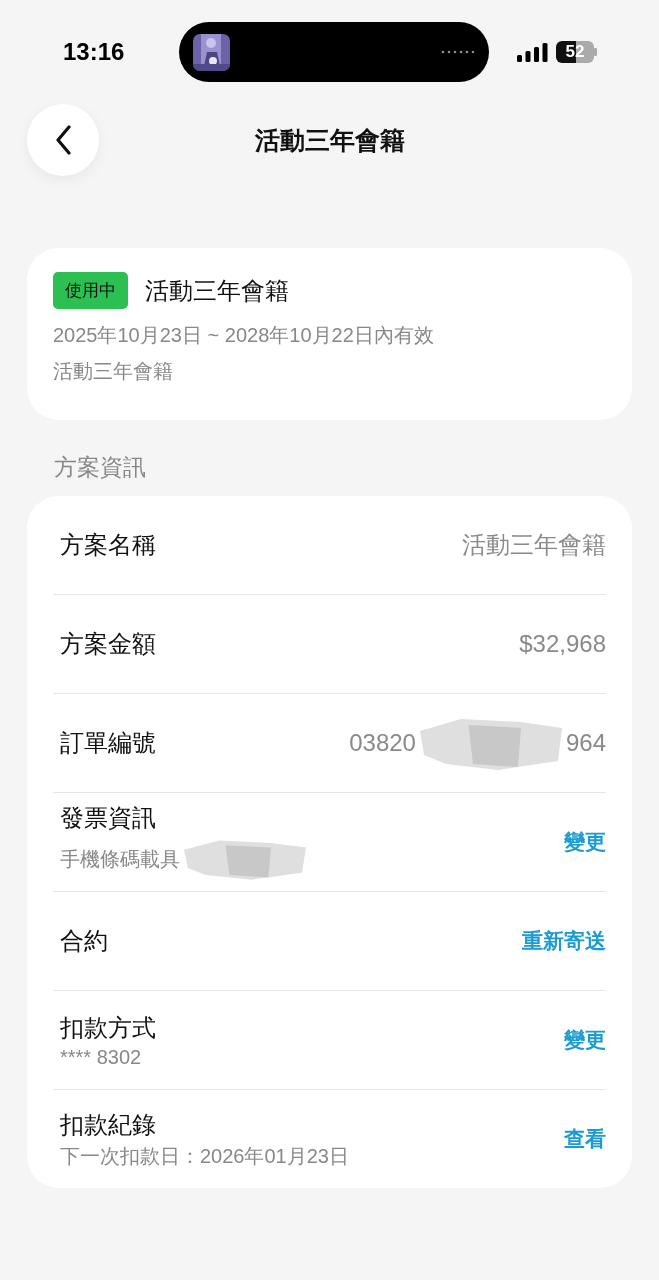 The height and width of the screenshot is (1280, 659). Describe the element at coordinates (585, 743) in the screenshot. I see `row-value: 964` at that location.